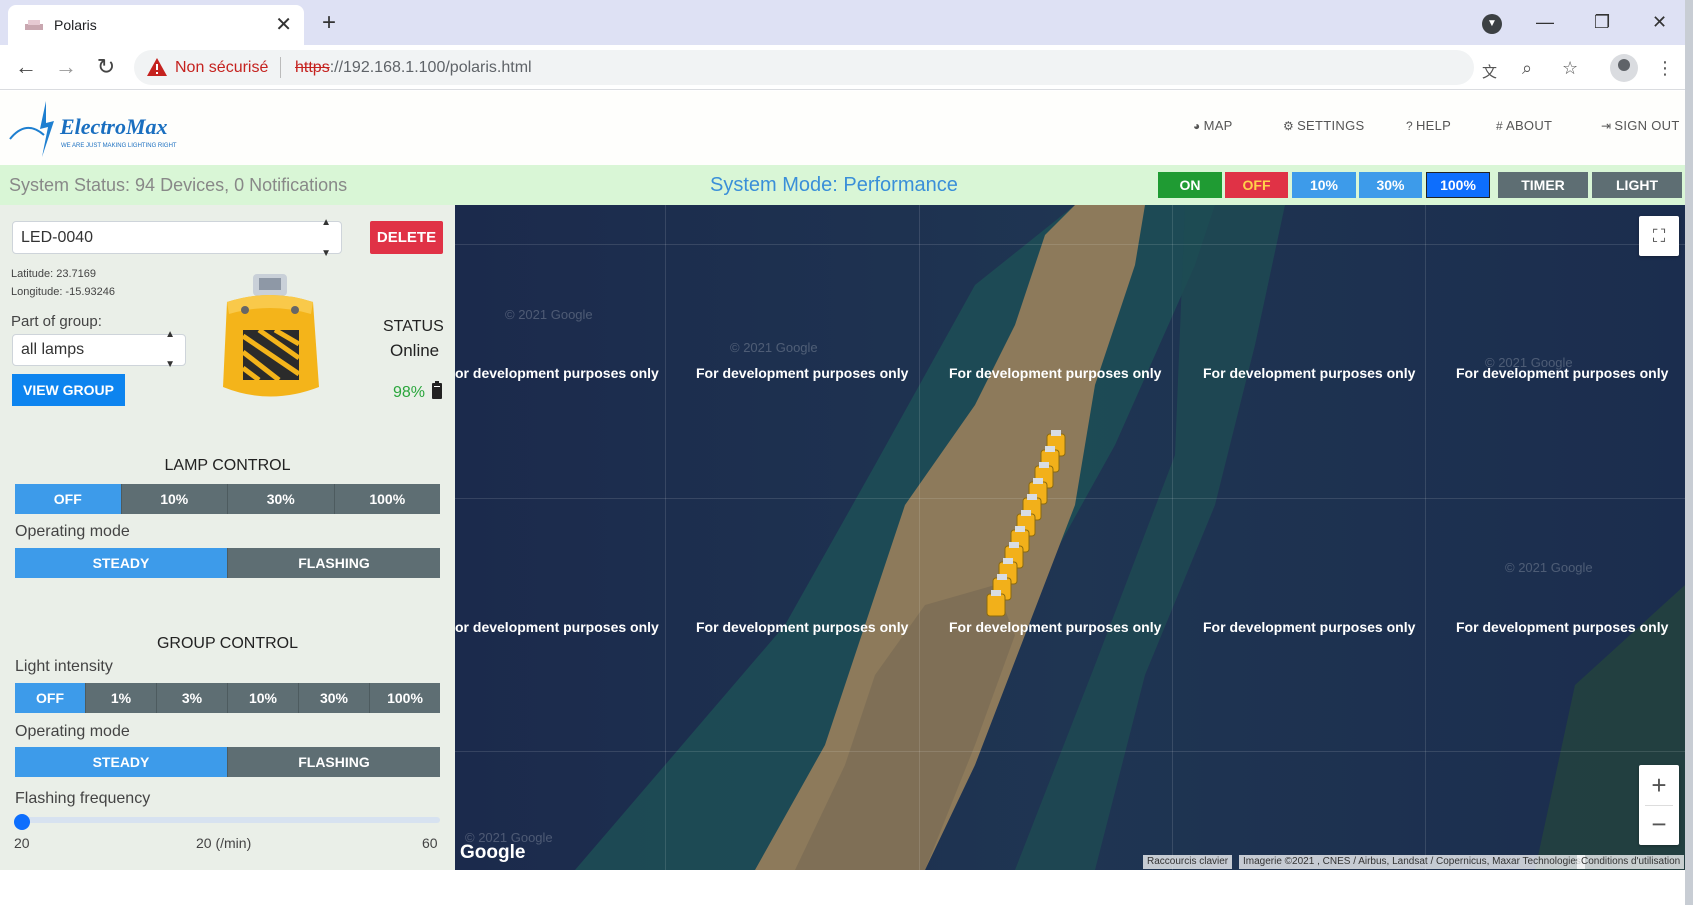 Image resolution: width=1693 pixels, height=905 pixels. What do you see at coordinates (1188, 862) in the screenshot?
I see `keyboard-shortcuts-link: Raccourcis clavier` at bounding box center [1188, 862].